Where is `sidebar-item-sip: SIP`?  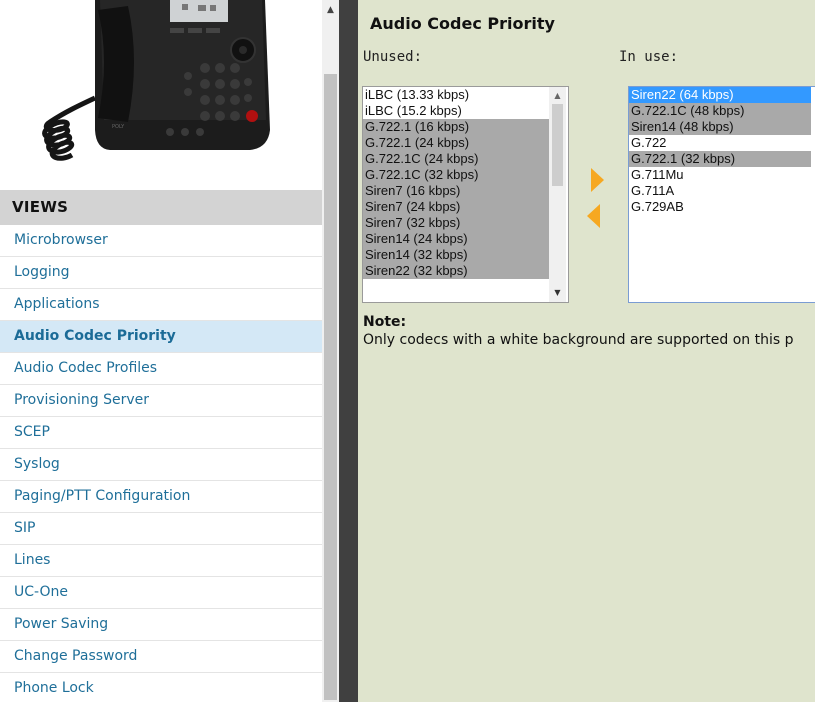
sidebar-item-sip: SIP is located at coordinates (161, 529).